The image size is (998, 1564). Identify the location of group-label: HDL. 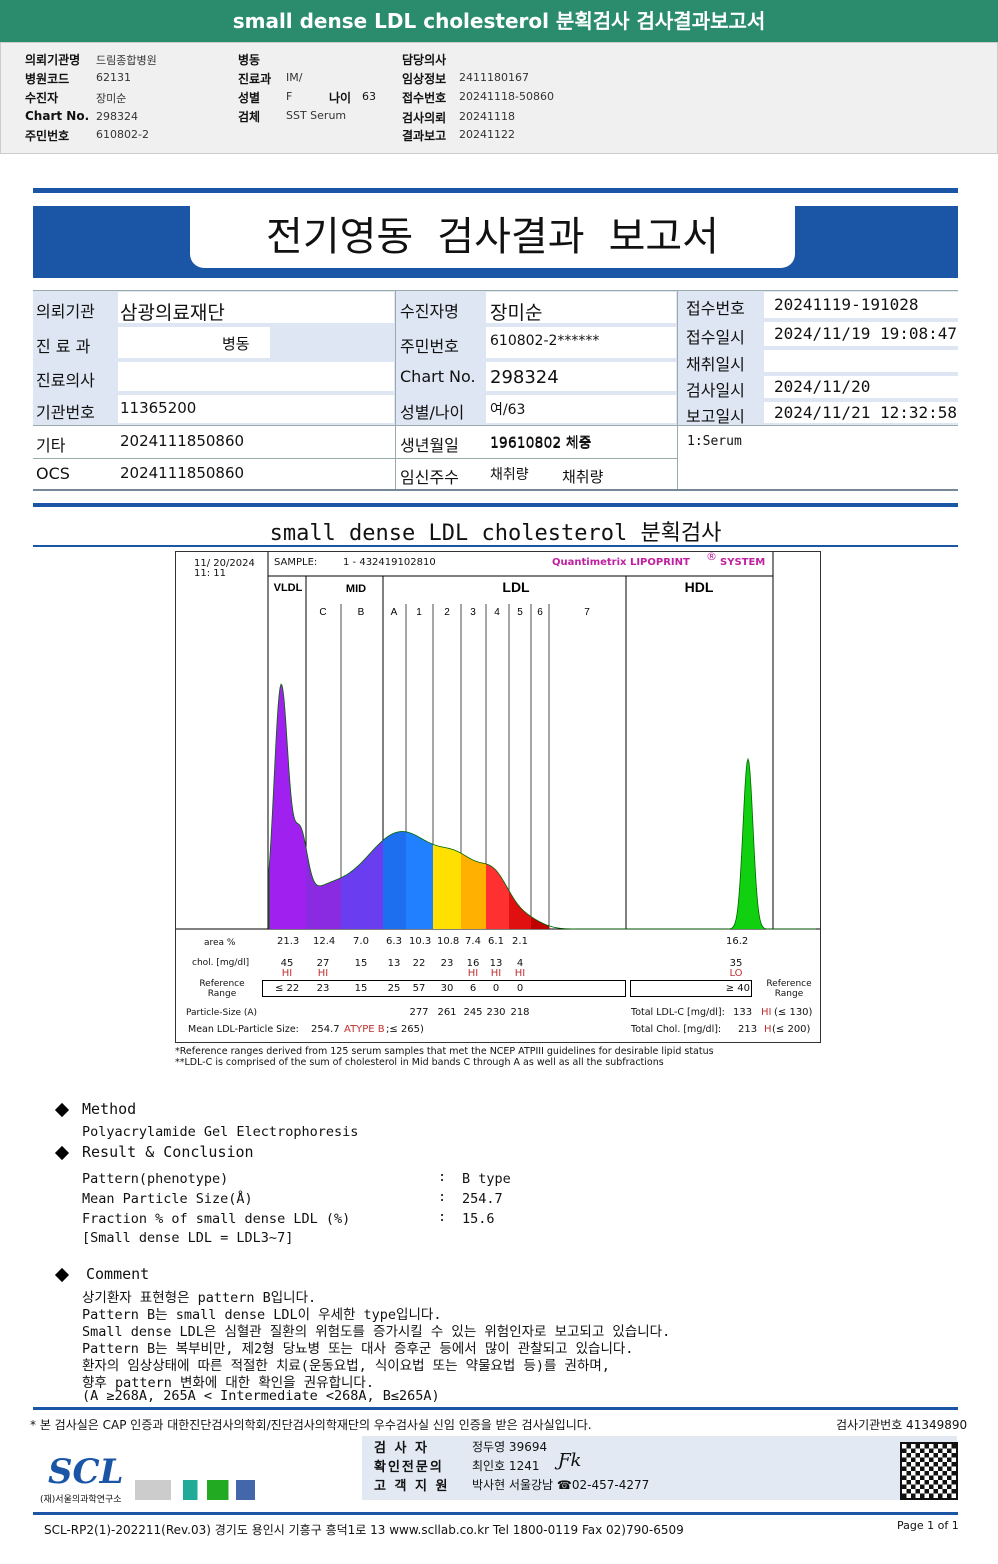
(699, 587).